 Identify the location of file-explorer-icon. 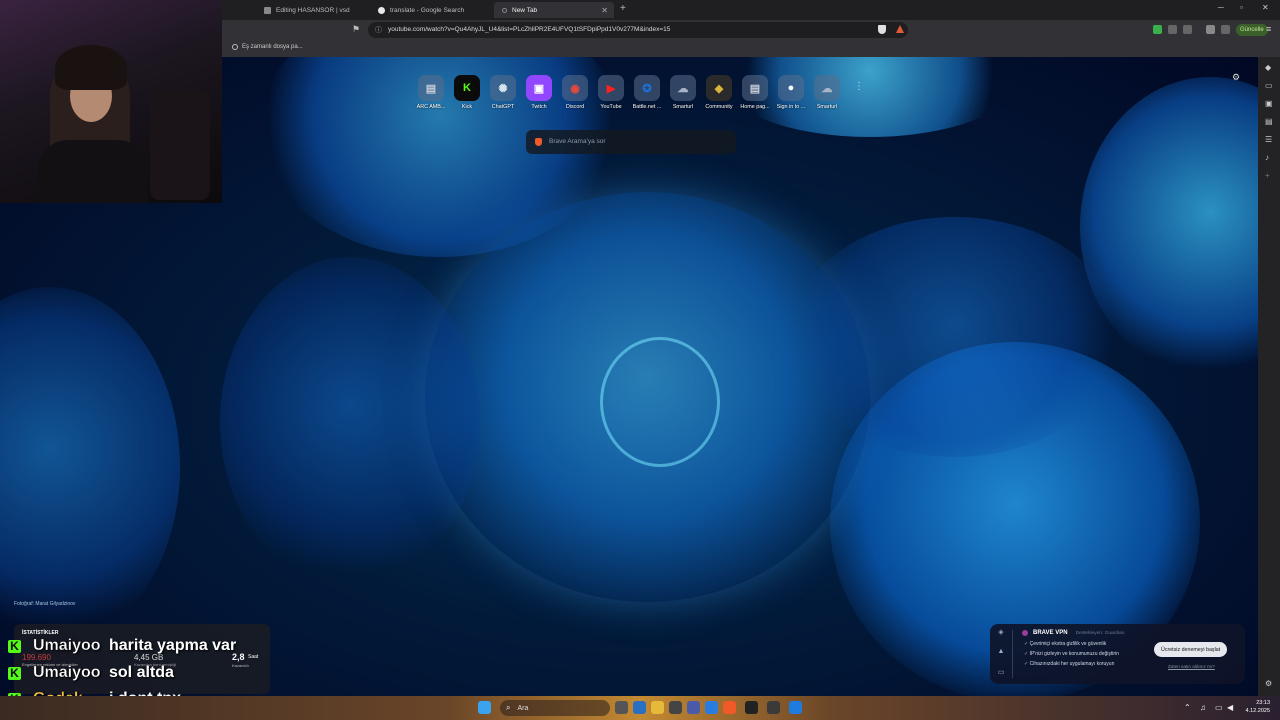
(657, 707).